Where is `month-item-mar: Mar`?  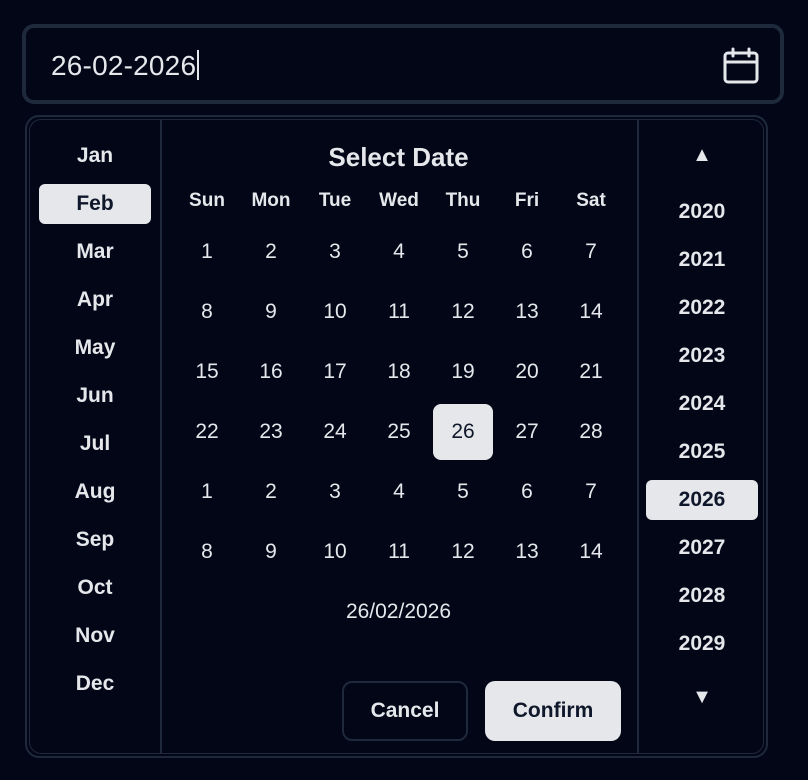 month-item-mar: Mar is located at coordinates (95, 252).